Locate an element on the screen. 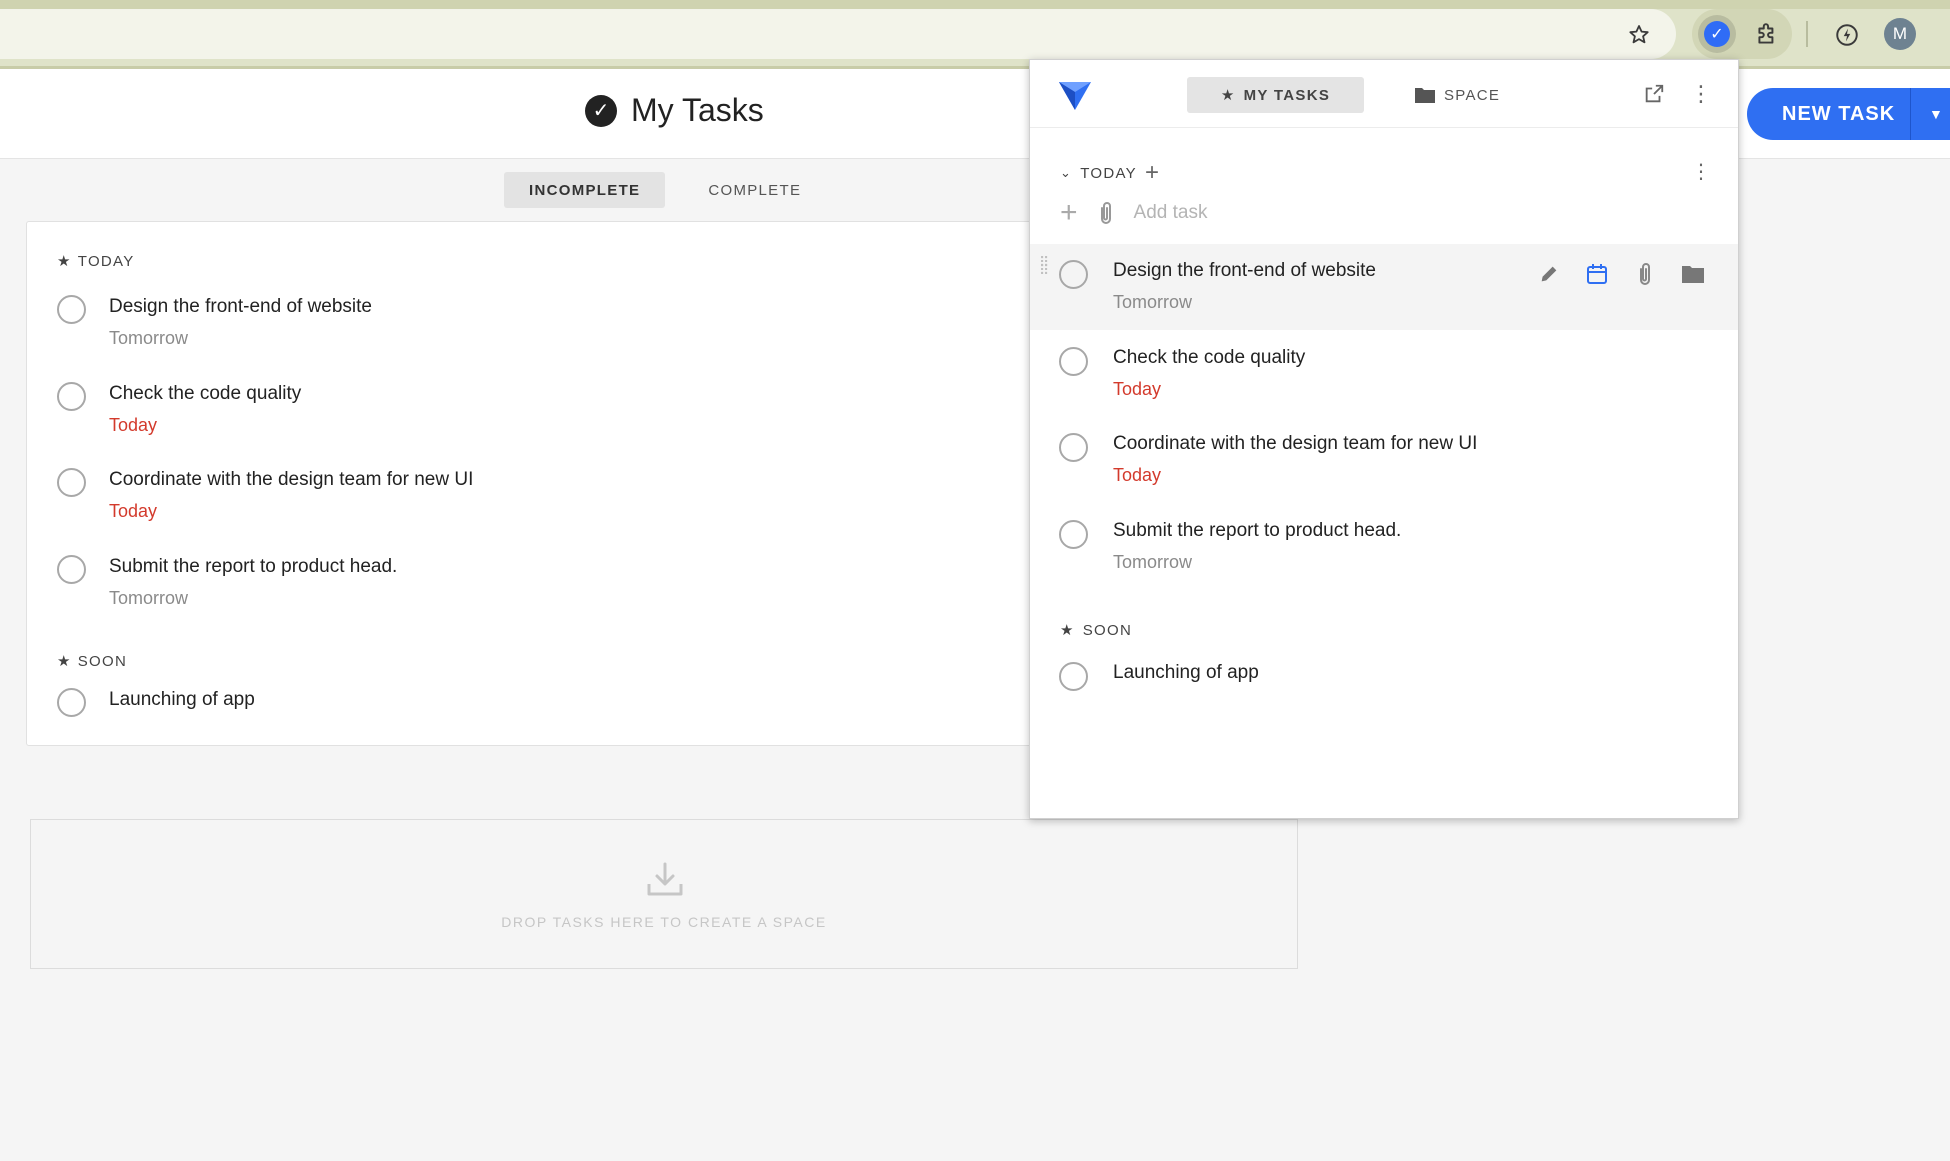 This screenshot has height=1161, width=1950. popup-tab-my-tasks: ★ MY TASKS is located at coordinates (1275, 95).